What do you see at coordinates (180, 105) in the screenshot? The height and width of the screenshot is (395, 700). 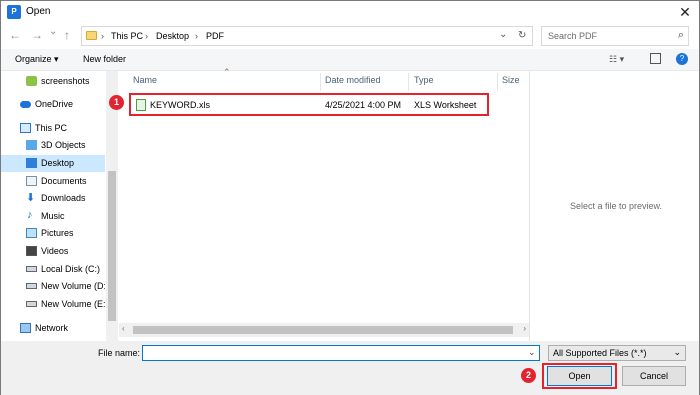 I see `file-name: KEYWORD.xls` at bounding box center [180, 105].